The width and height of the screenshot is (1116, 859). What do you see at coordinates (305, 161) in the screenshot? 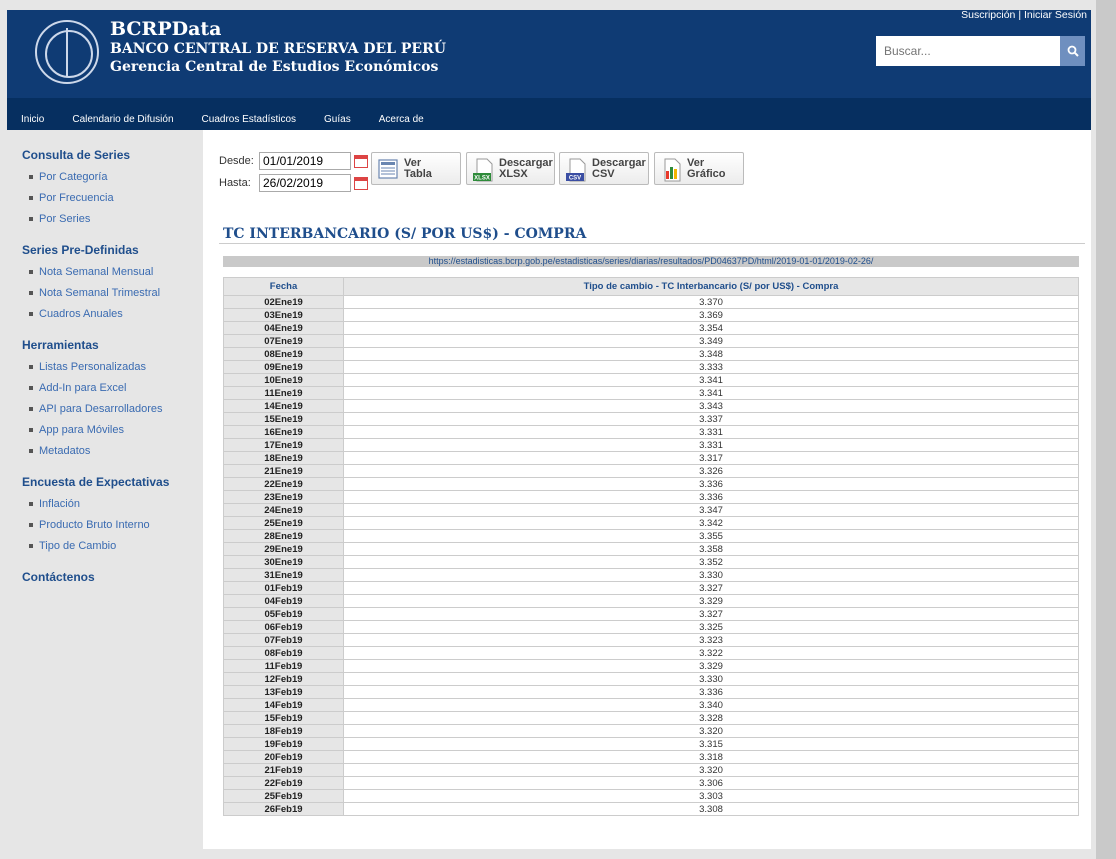
I see `desde-date-input` at bounding box center [305, 161].